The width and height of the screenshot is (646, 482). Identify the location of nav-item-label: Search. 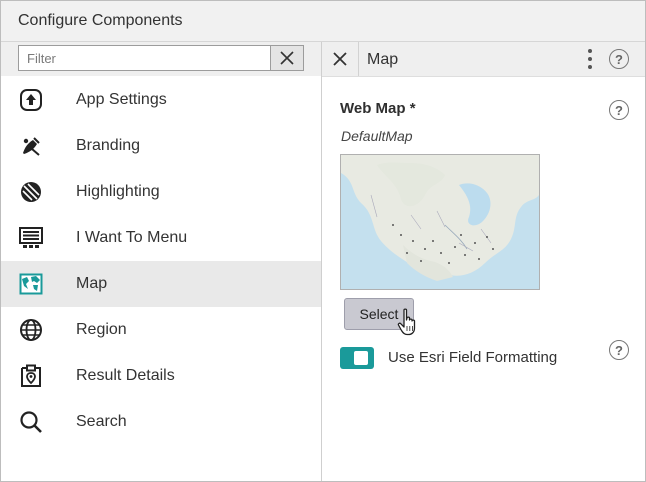
(101, 421).